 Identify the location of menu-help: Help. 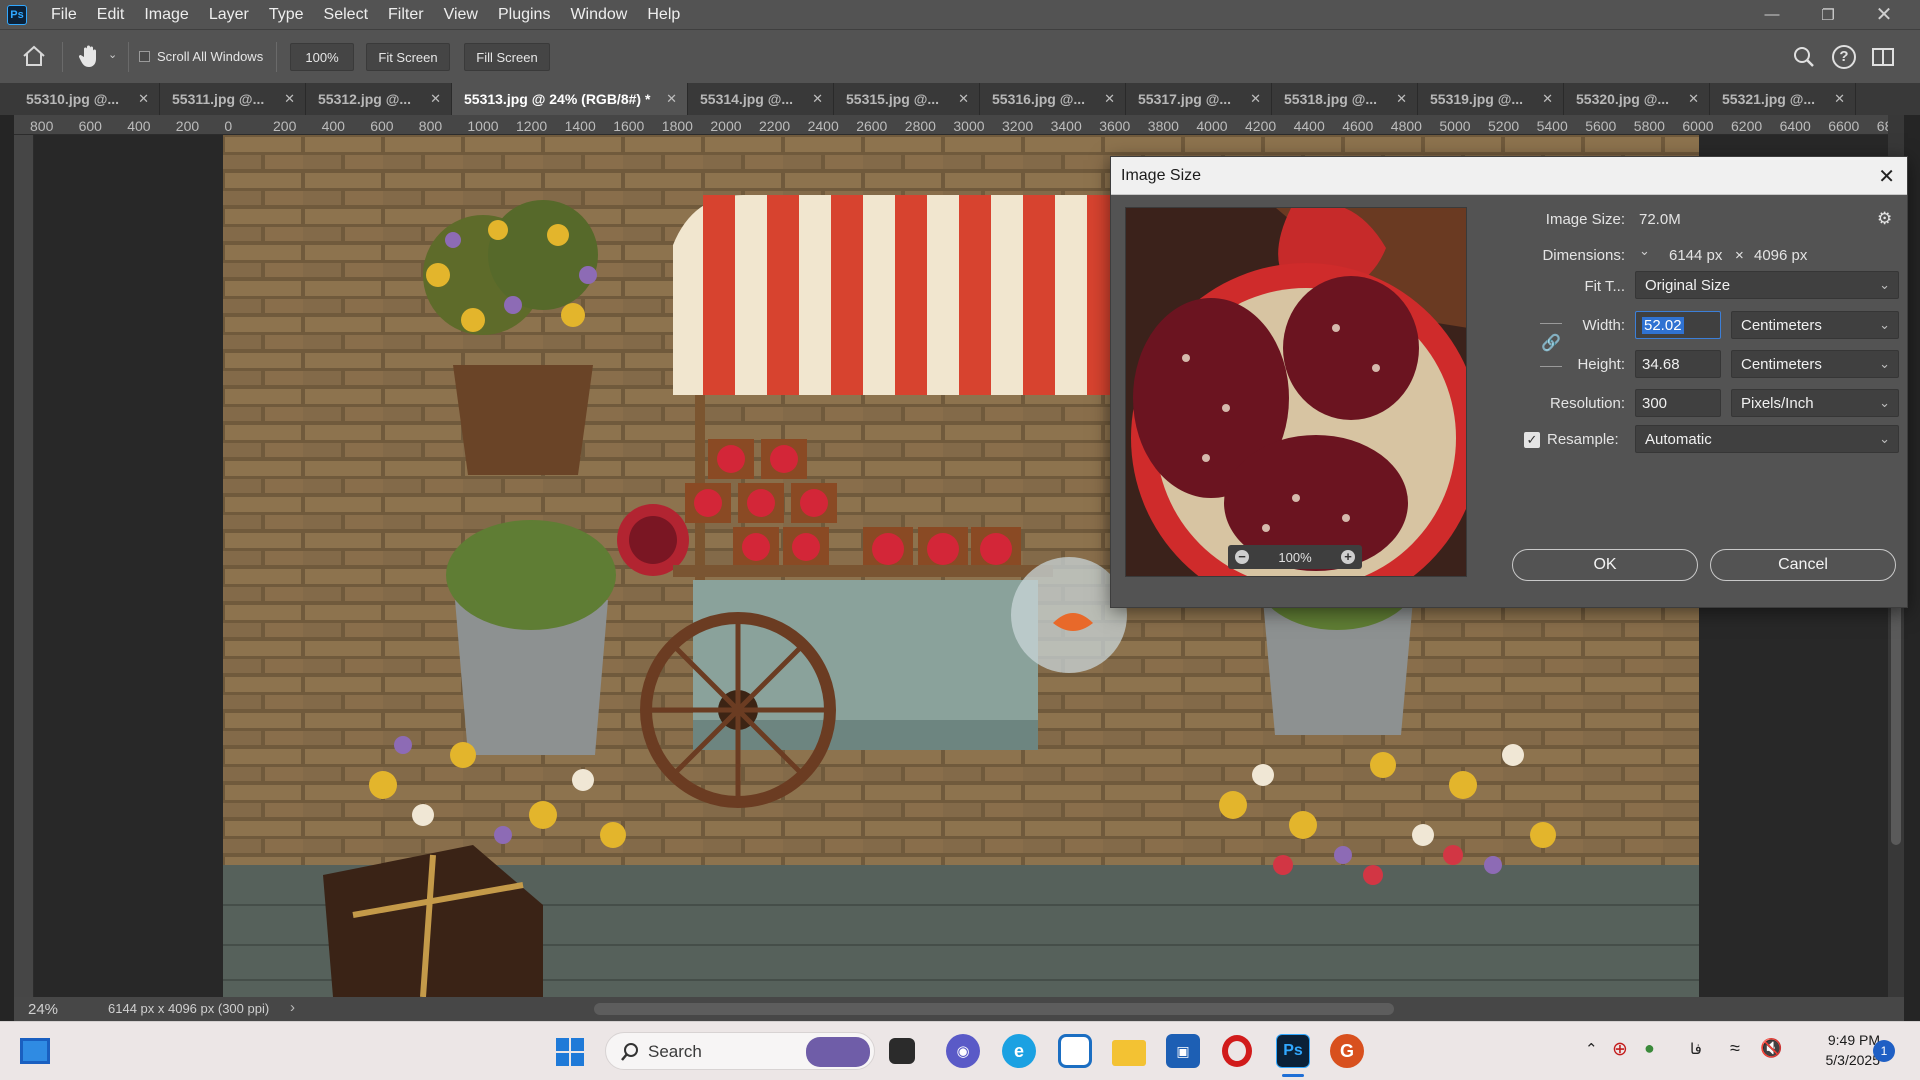
(663, 14).